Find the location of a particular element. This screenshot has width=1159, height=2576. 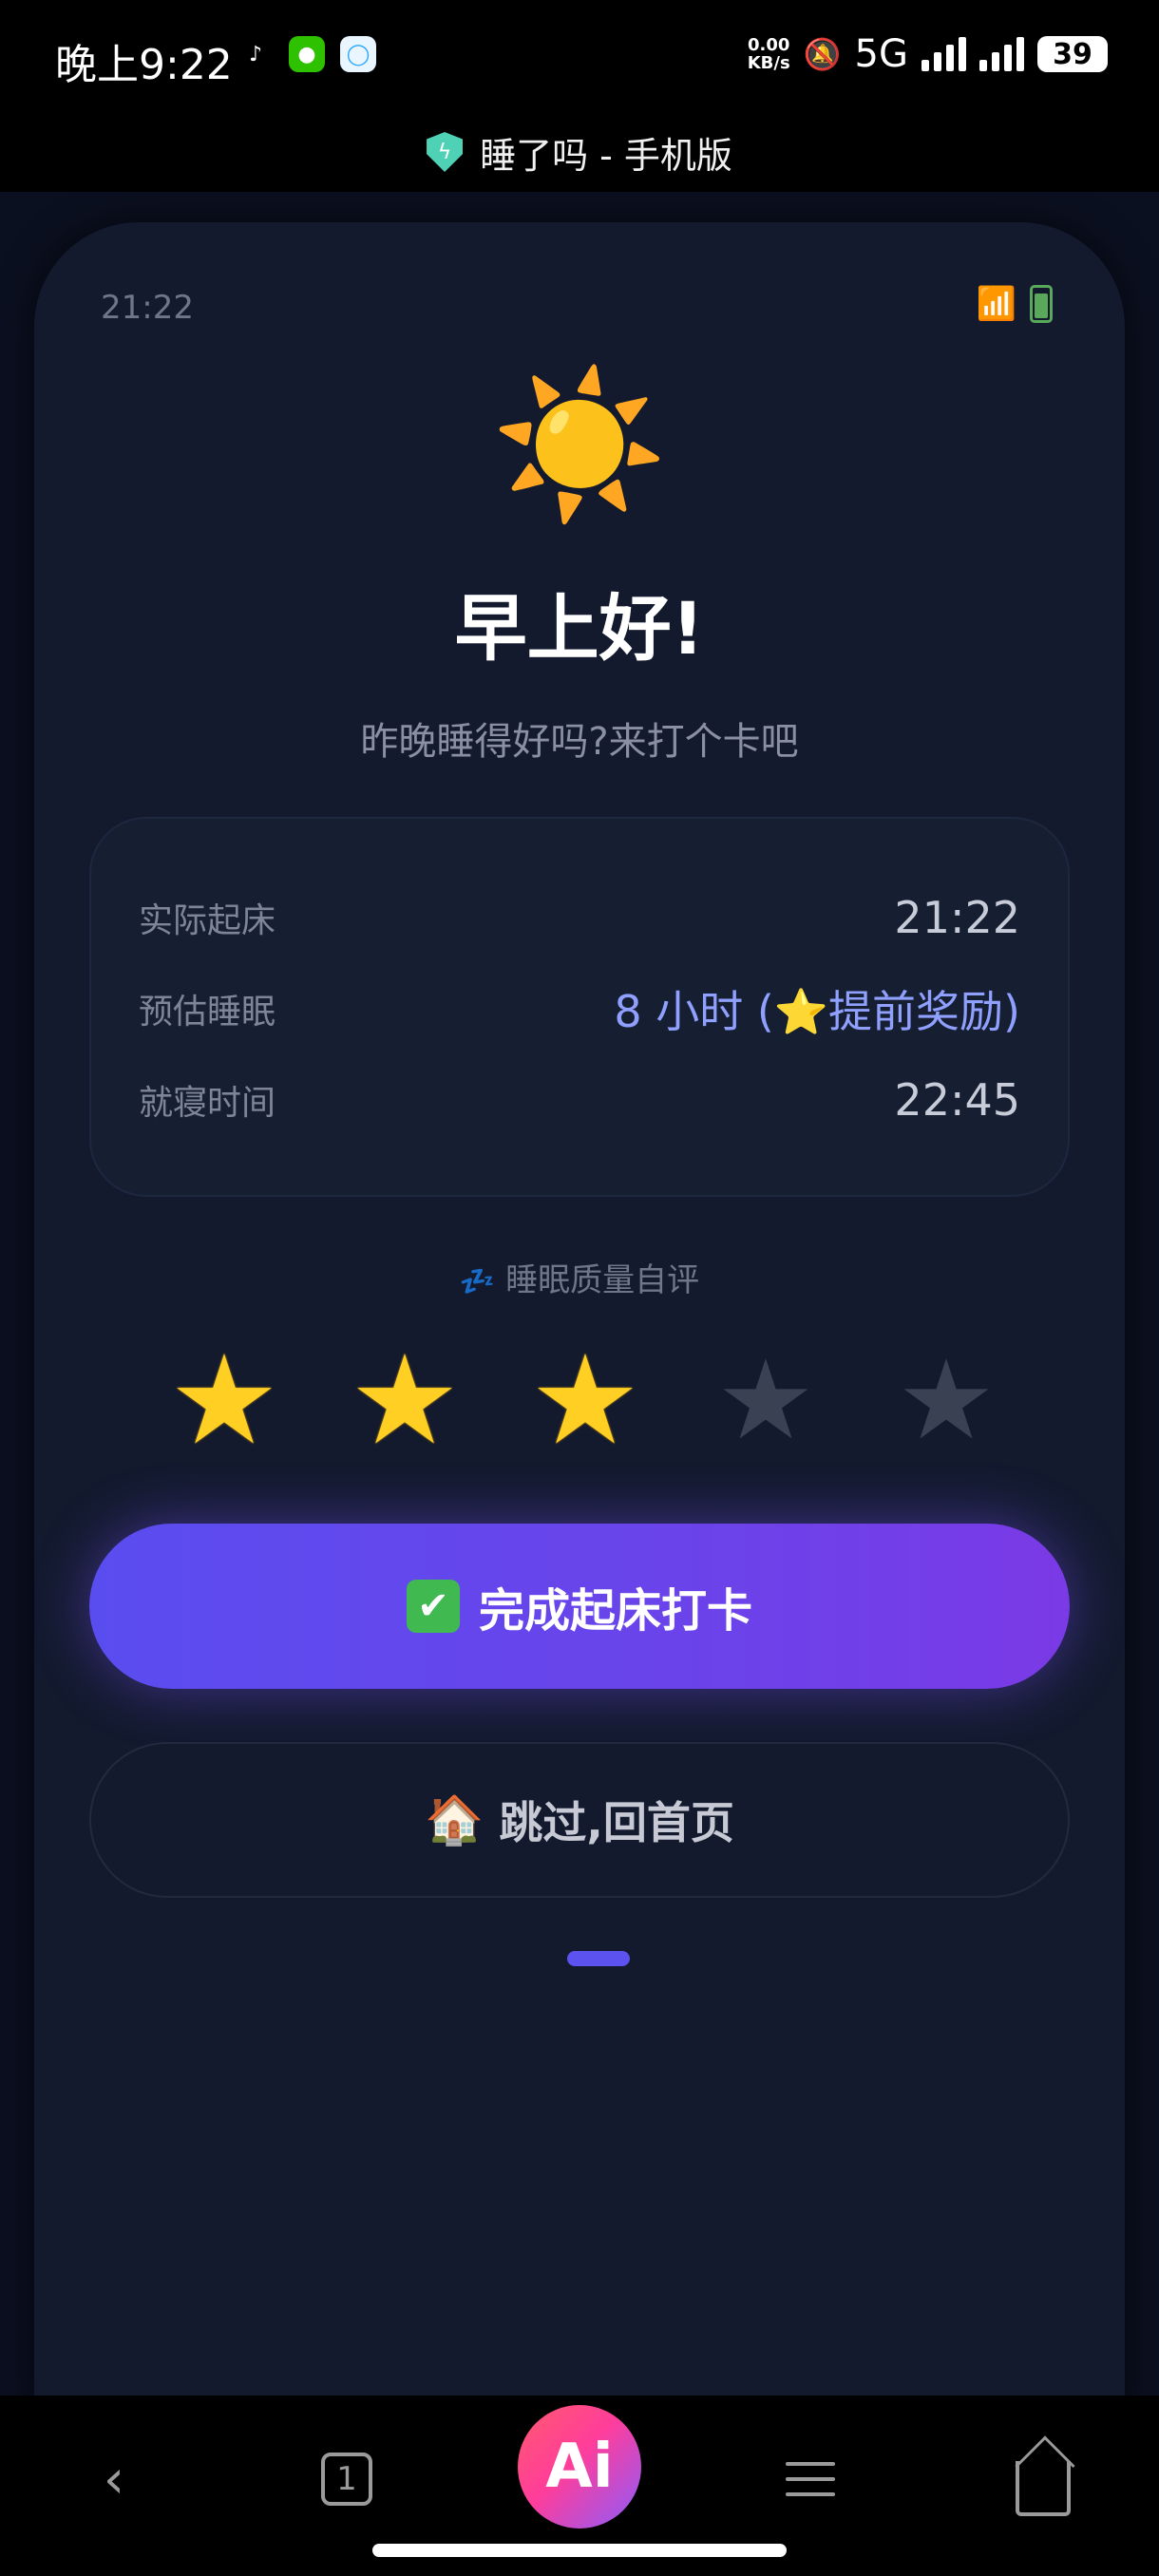

info-label: 预估睡眠 is located at coordinates (207, 1012).